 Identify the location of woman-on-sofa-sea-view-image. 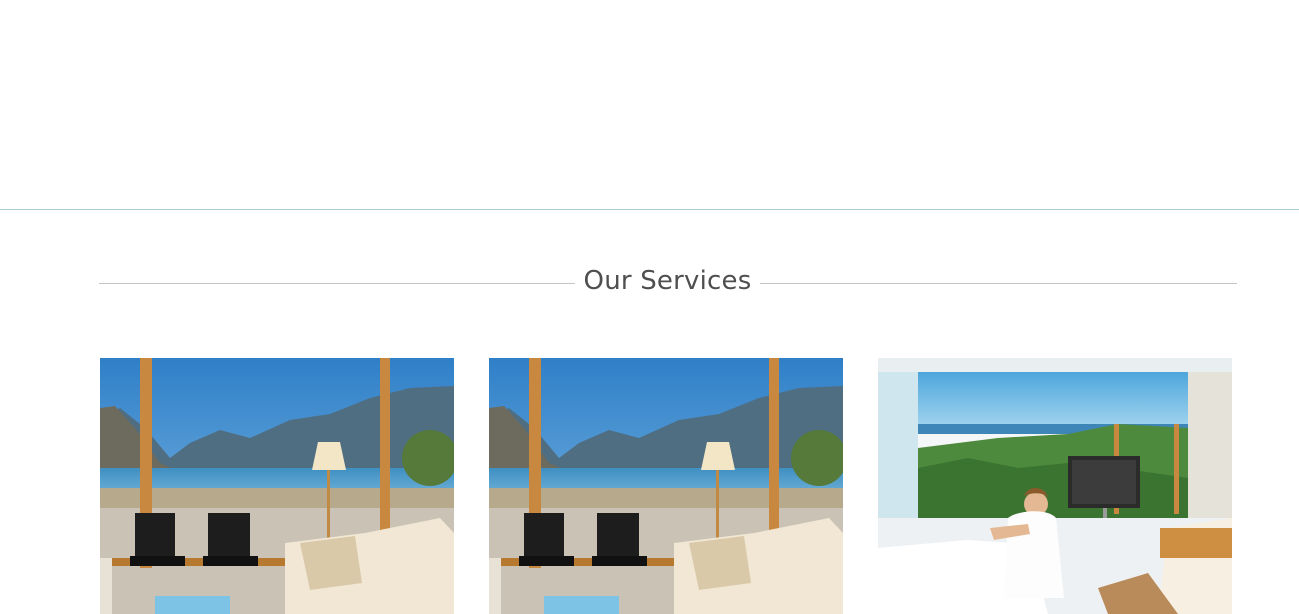
(1055, 486).